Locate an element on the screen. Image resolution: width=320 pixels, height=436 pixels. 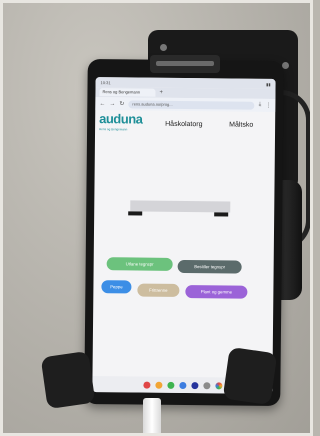
tan-button: Frittrenne is located at coordinates (158, 290).